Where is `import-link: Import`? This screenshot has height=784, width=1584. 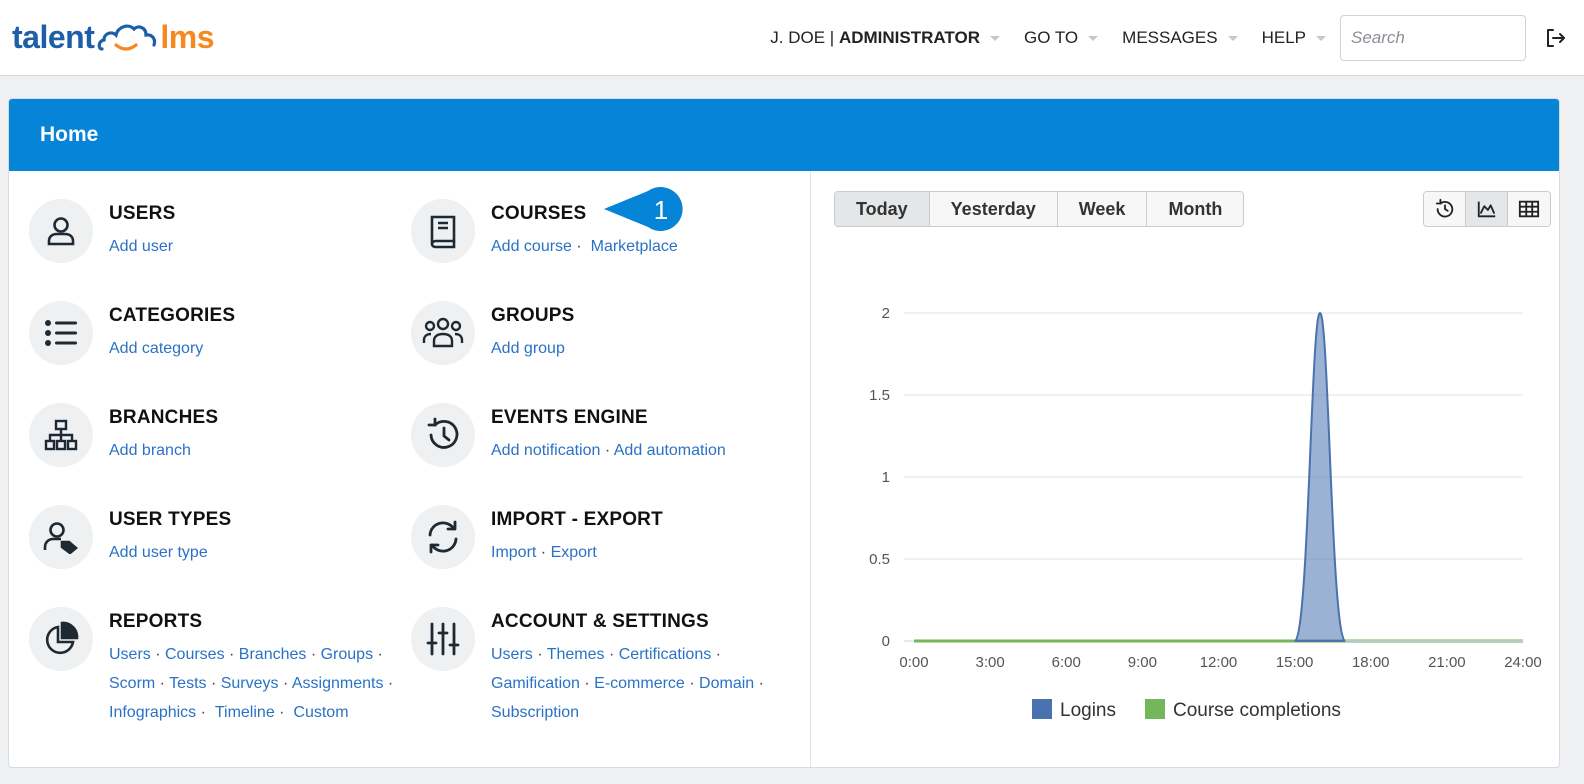
import-link: Import is located at coordinates (513, 552).